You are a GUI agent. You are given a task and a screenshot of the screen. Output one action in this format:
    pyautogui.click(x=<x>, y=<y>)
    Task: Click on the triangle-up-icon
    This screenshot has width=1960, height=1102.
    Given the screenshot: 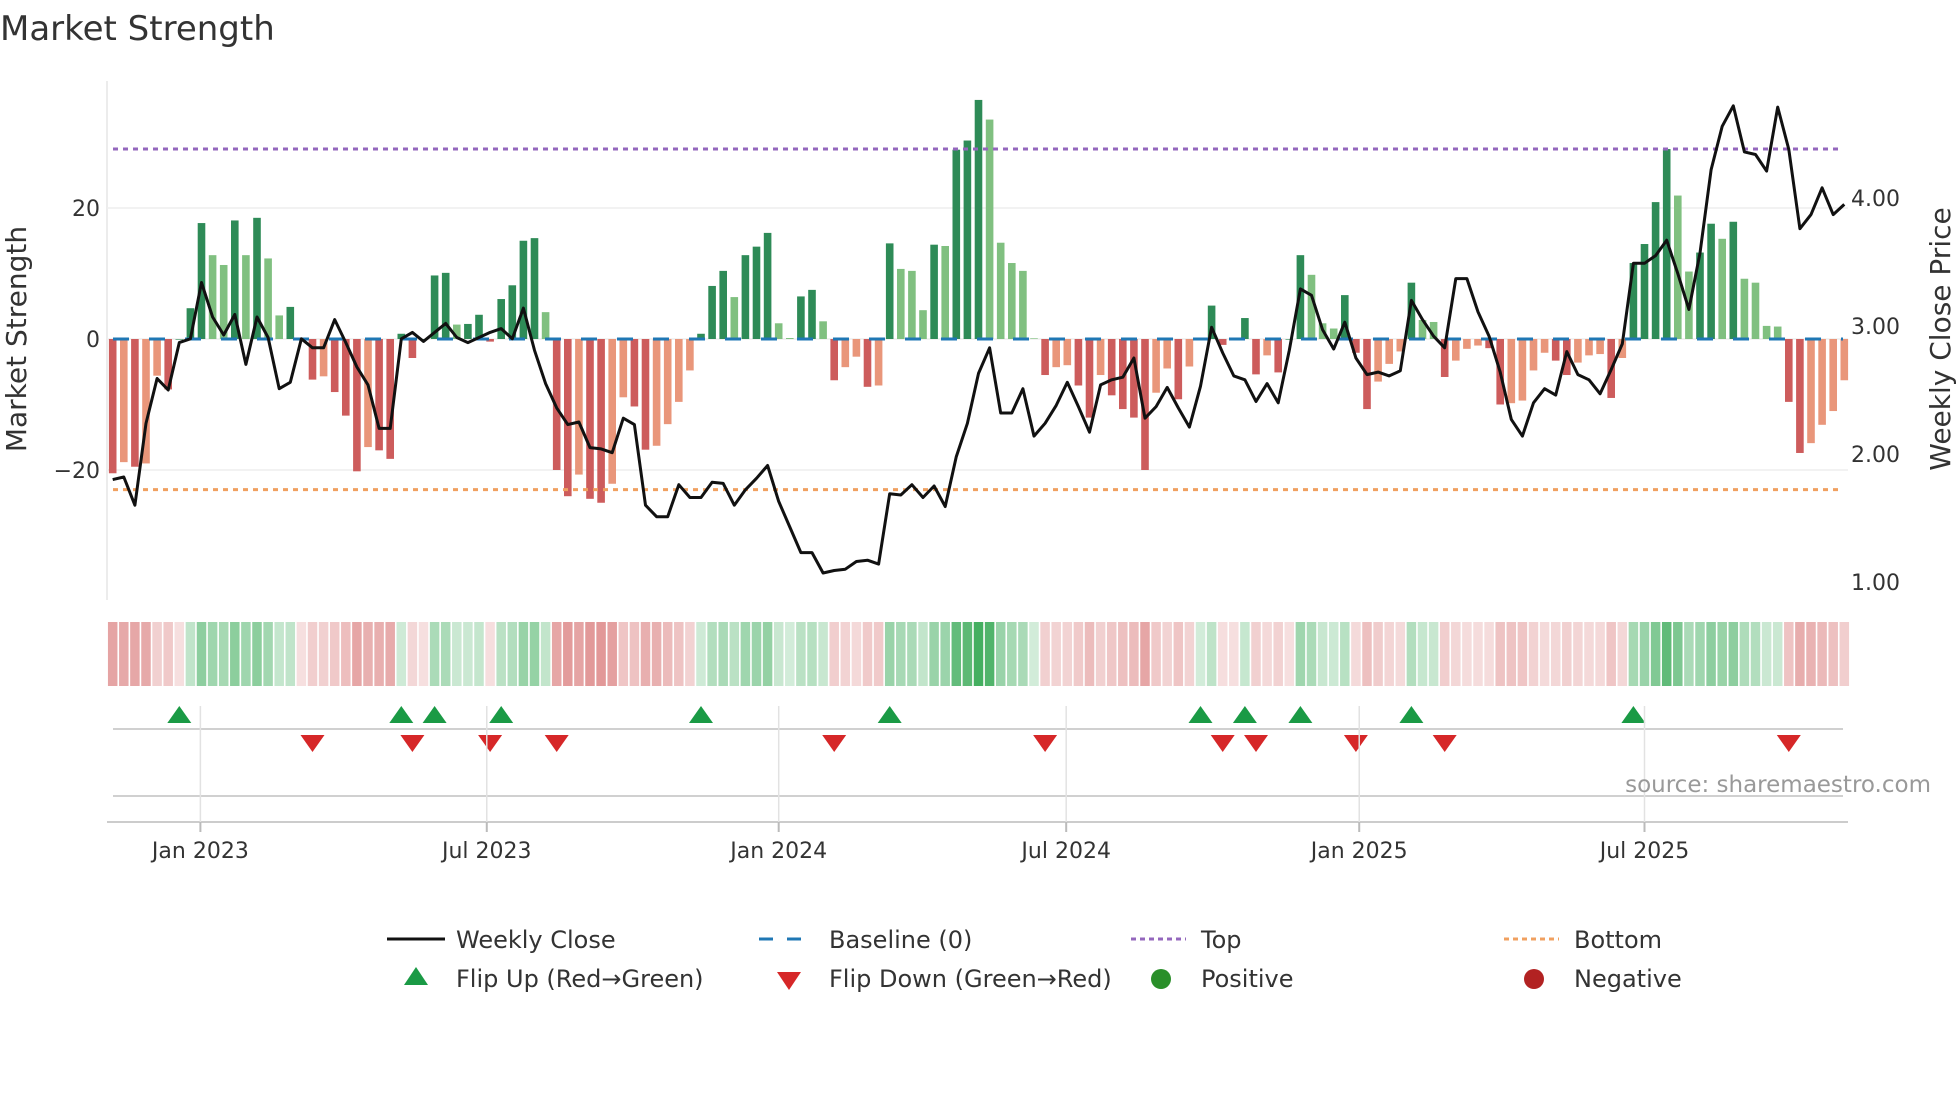 What is the action you would take?
    pyautogui.click(x=416, y=976)
    